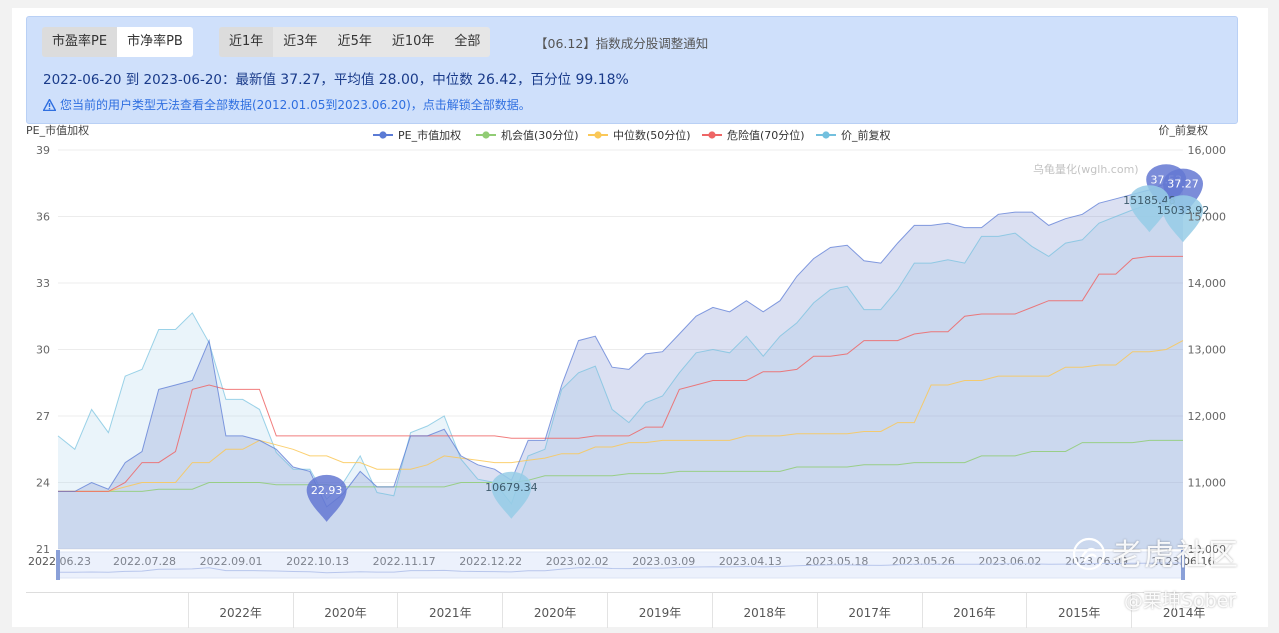 This screenshot has width=1279, height=633. Describe the element at coordinates (540, 135) in the screenshot. I see `legend-label: 机会值(30分位)` at that location.